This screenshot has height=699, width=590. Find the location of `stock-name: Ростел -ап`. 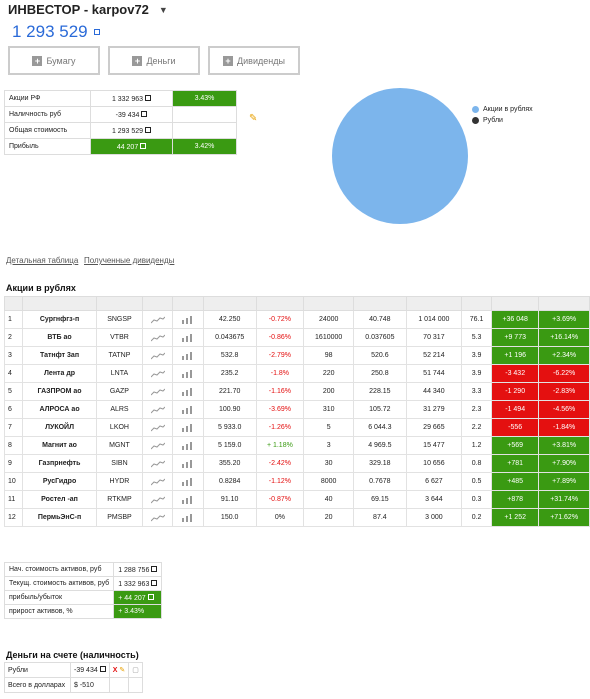

stock-name: Ростел -ап is located at coordinates (59, 499).